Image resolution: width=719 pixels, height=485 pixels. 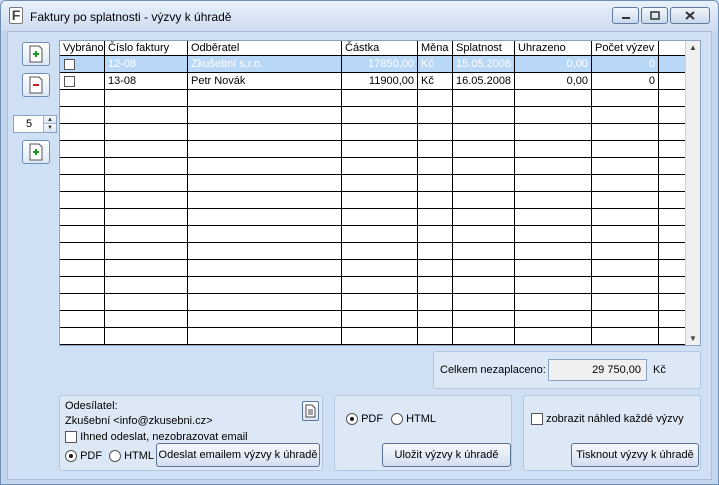 I want to click on add-invoice-button, so click(x=36, y=54).